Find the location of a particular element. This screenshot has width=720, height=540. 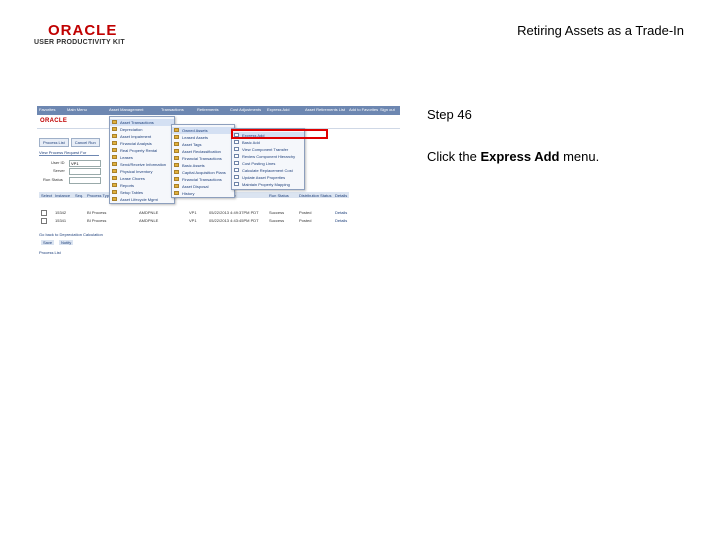

row-run-datetime: 05/22/2013 4:49:37PM PDT is located at coordinates (234, 212).